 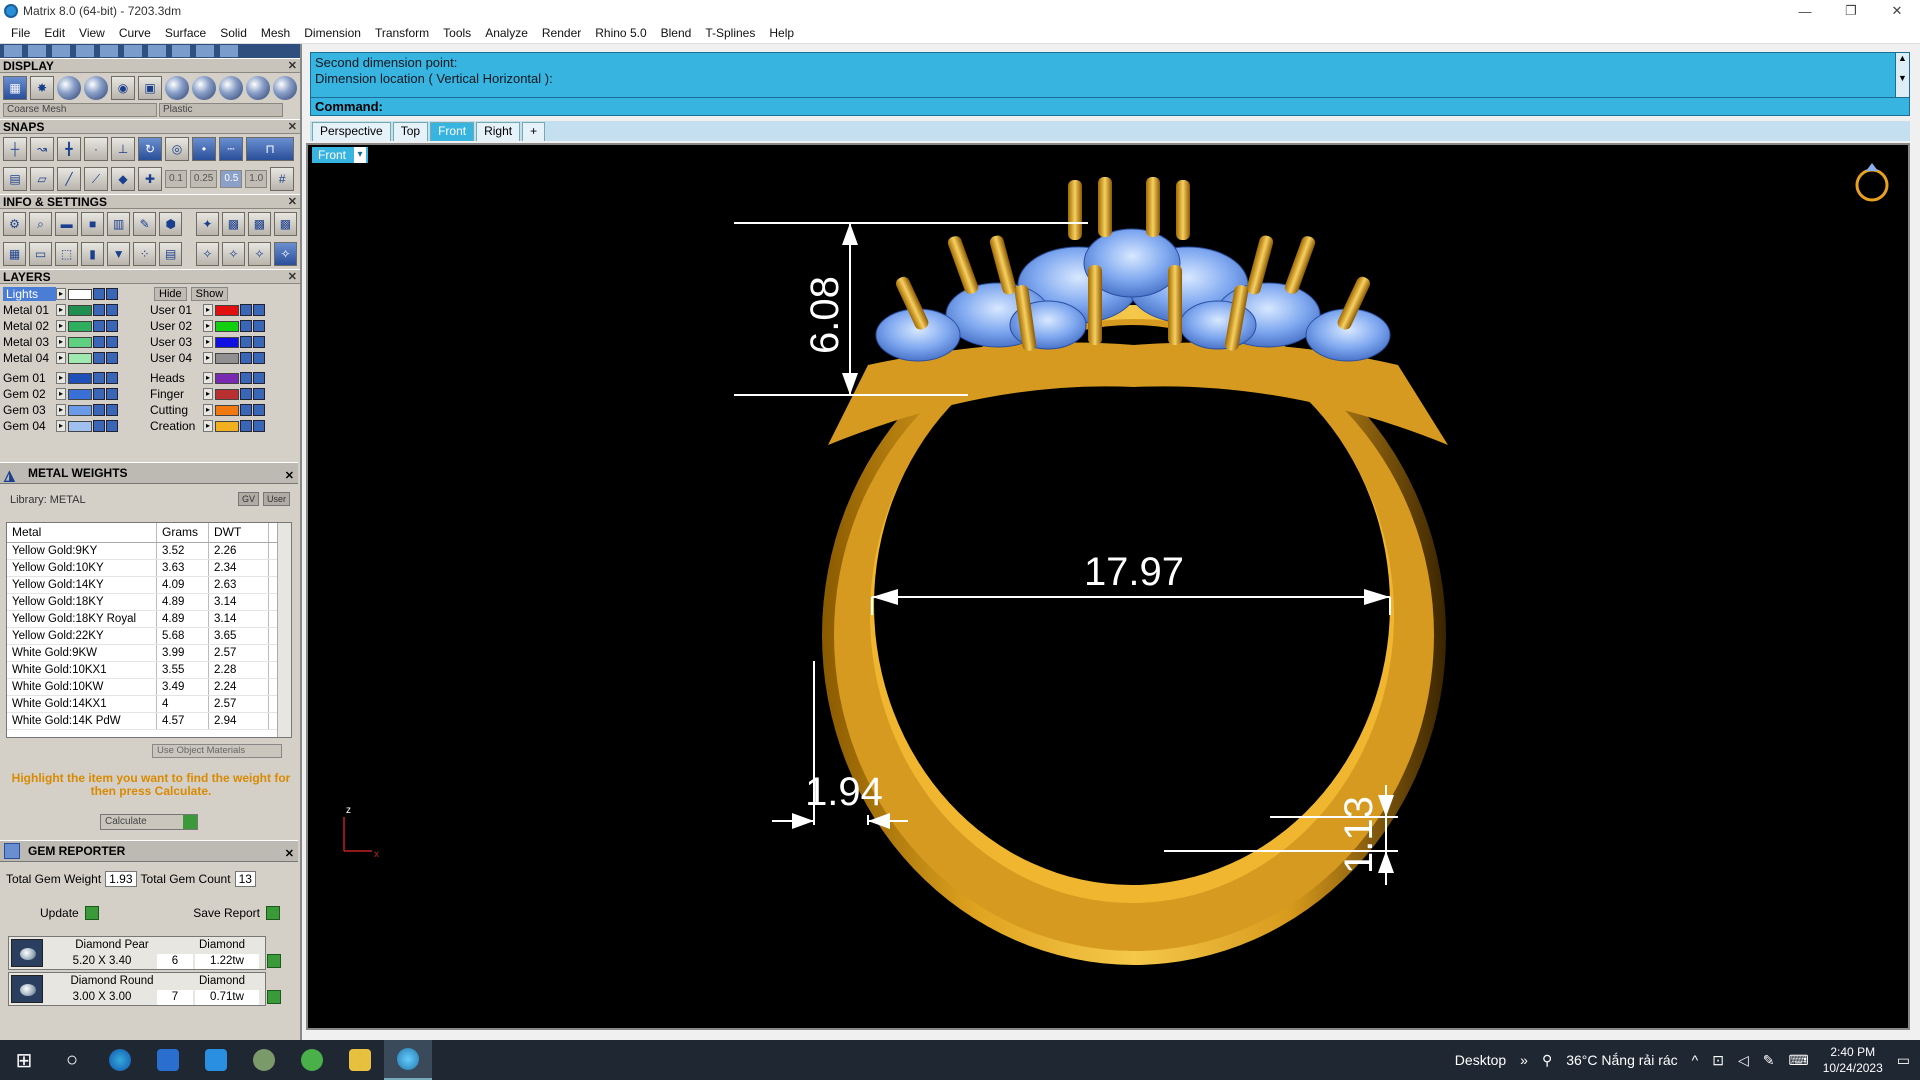 What do you see at coordinates (41, 254) in the screenshot?
I see `rect-icon: ▭` at bounding box center [41, 254].